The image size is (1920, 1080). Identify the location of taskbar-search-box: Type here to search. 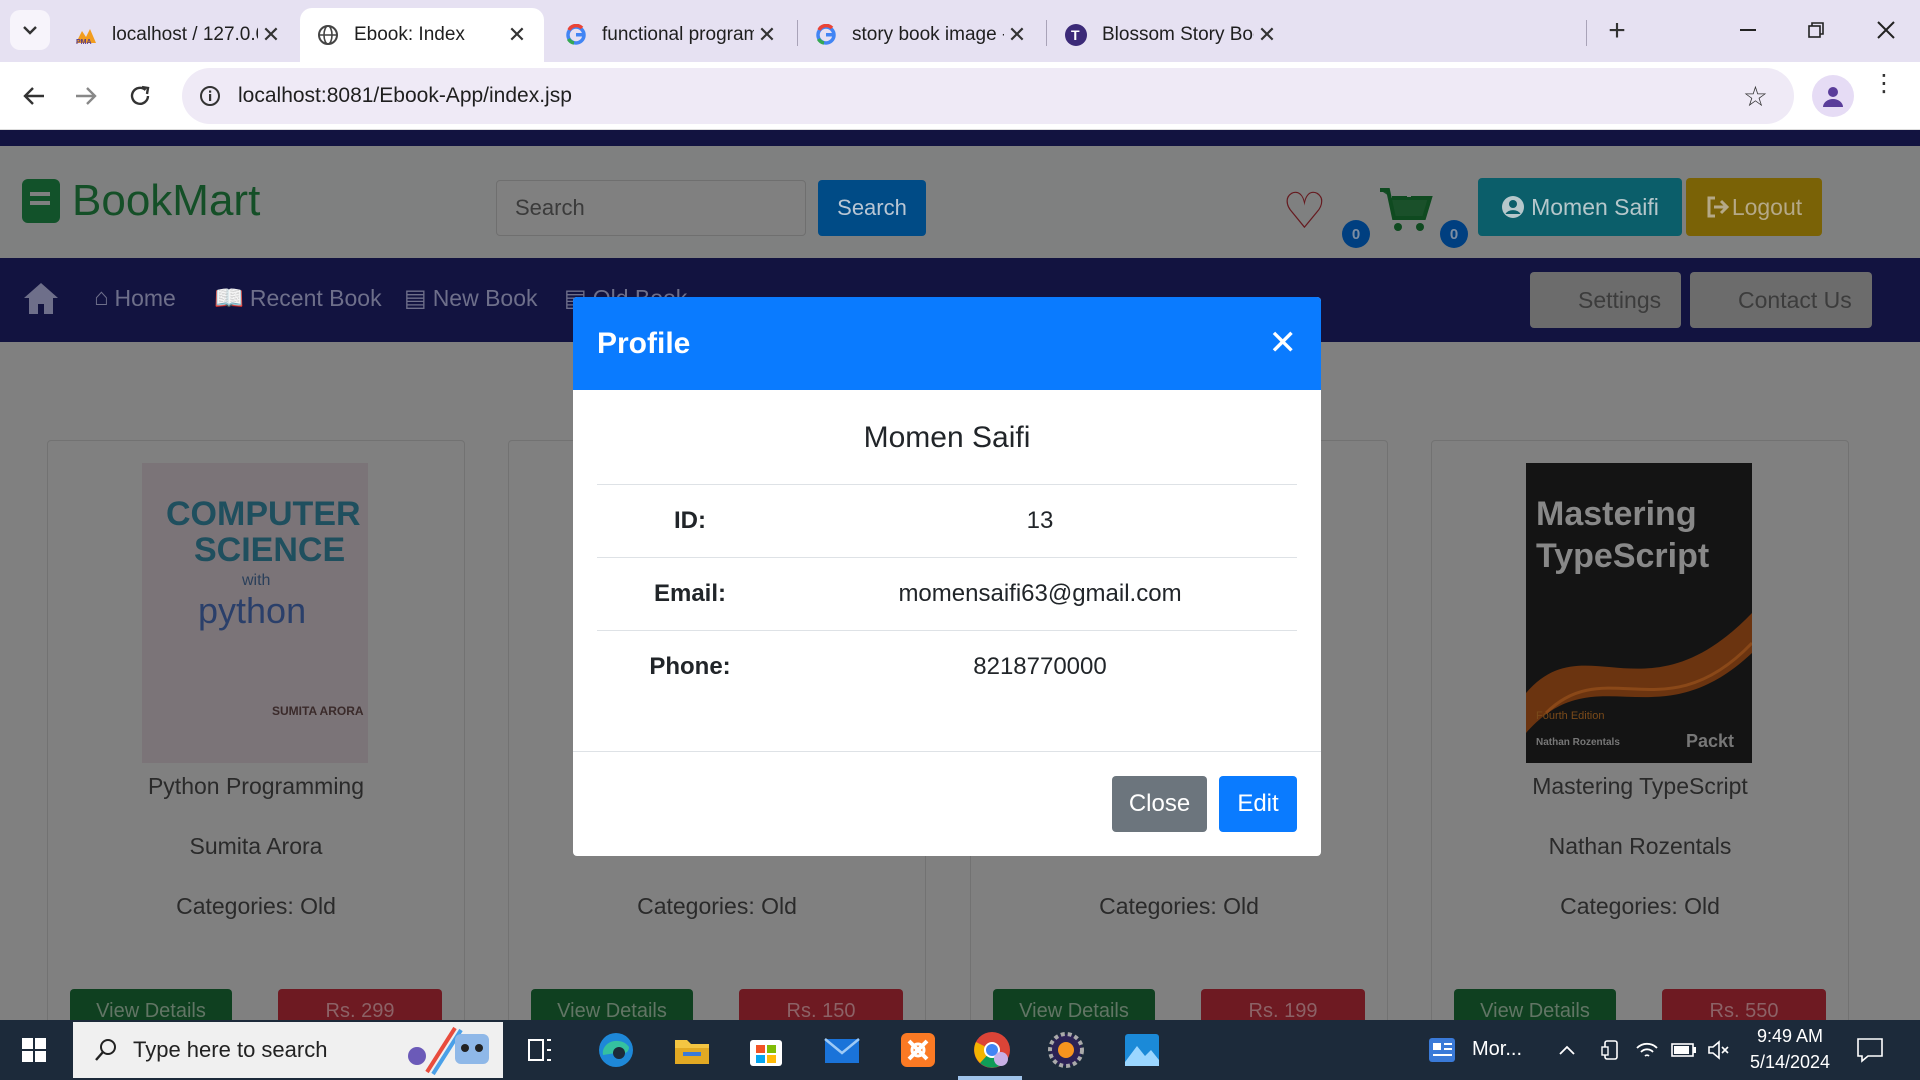
(288, 1050).